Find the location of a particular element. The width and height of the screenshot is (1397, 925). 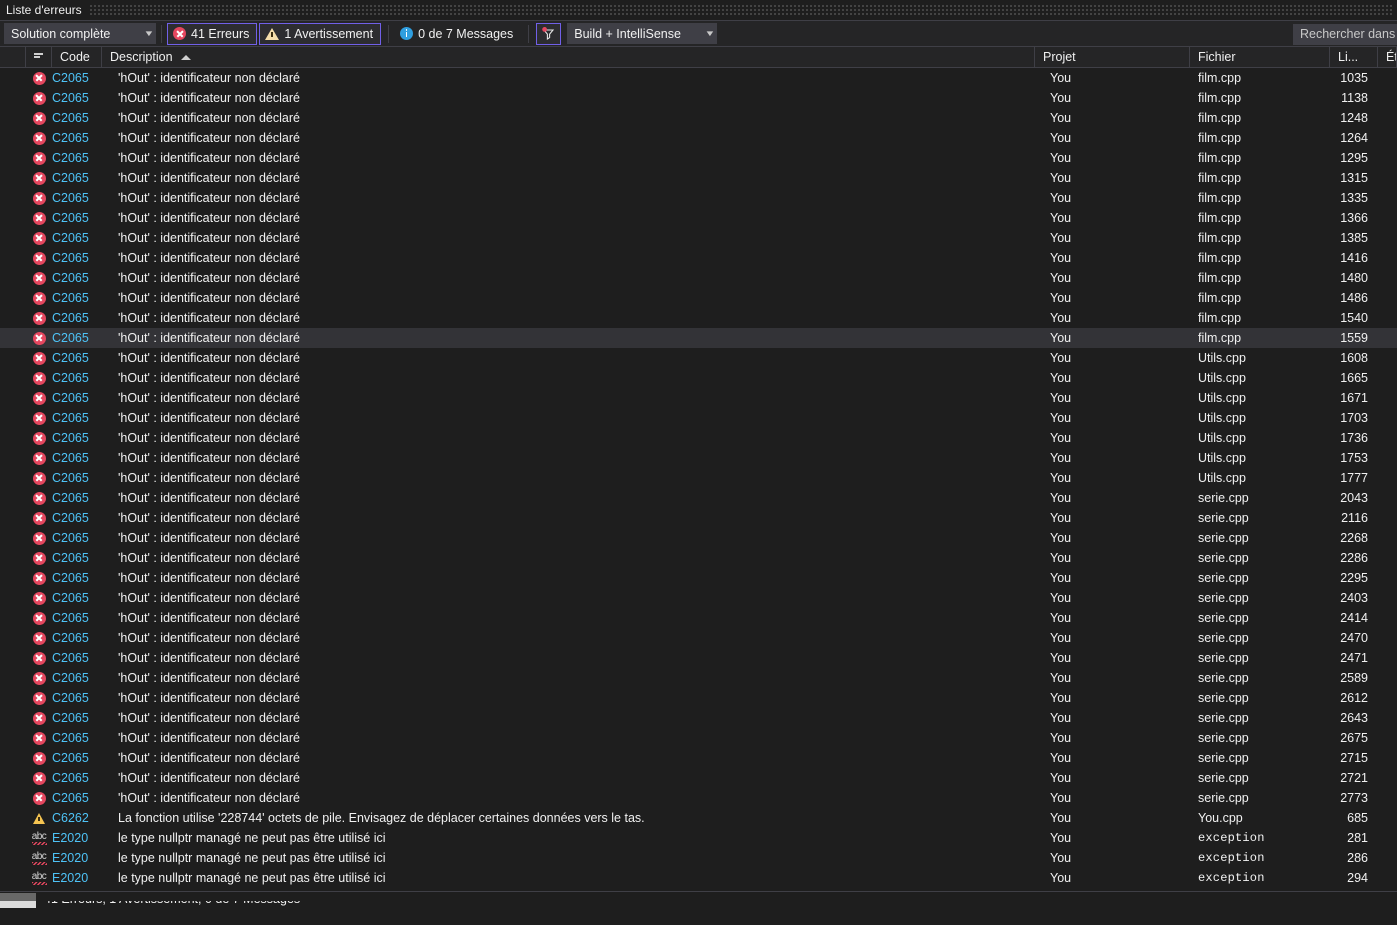

cell-line: 2116 is located at coordinates (1354, 518).